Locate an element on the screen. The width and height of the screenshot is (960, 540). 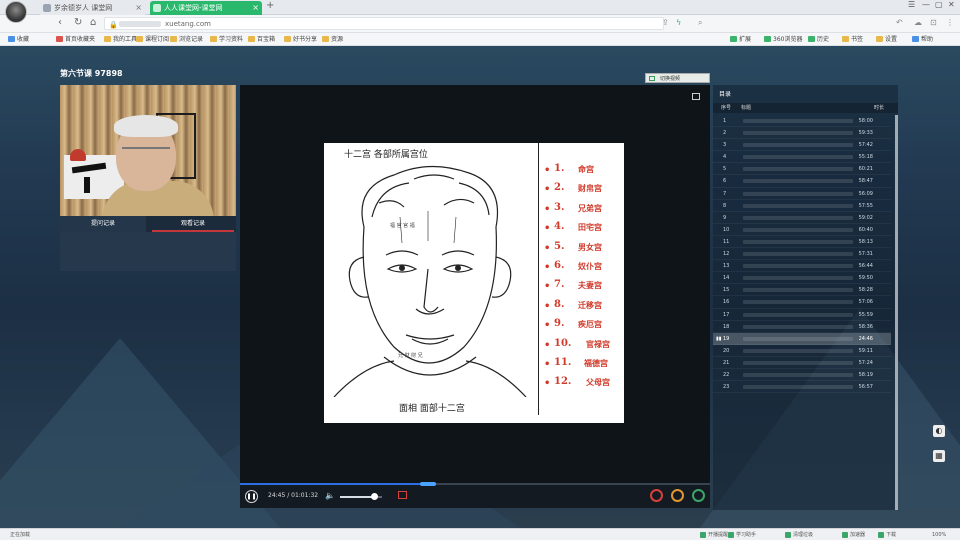
catalog-row: 15 58:28 is located at coordinates (802, 290).